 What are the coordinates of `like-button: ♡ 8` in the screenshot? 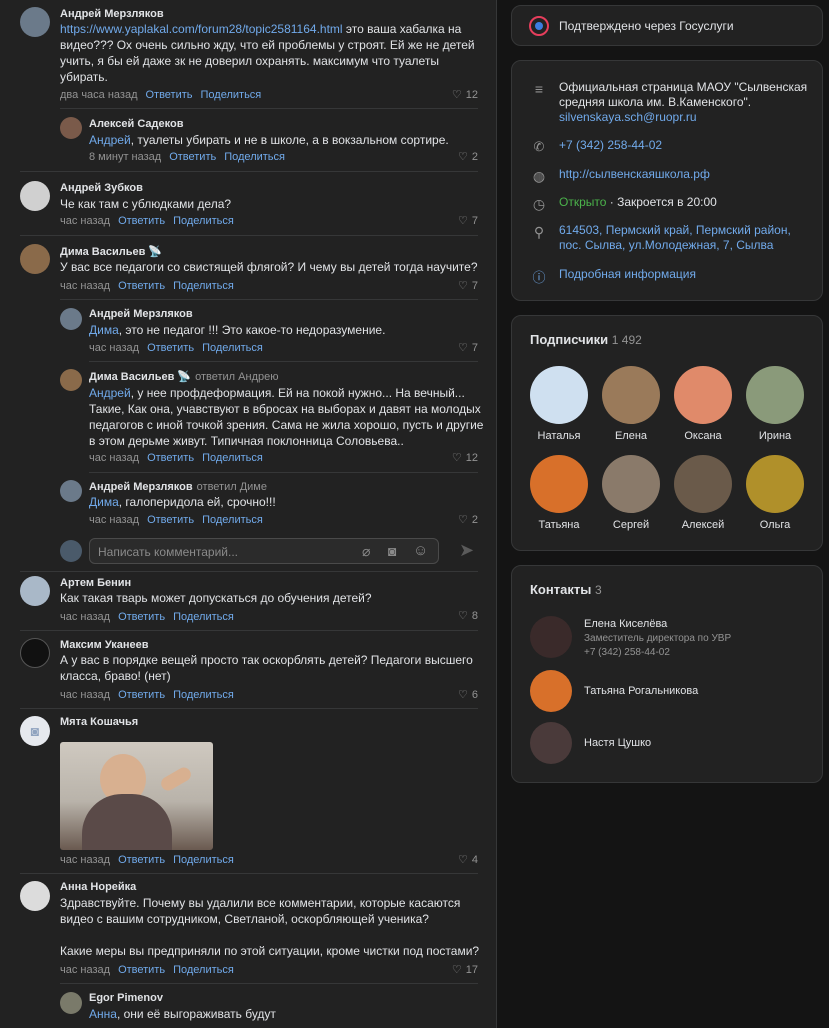 It's located at (468, 616).